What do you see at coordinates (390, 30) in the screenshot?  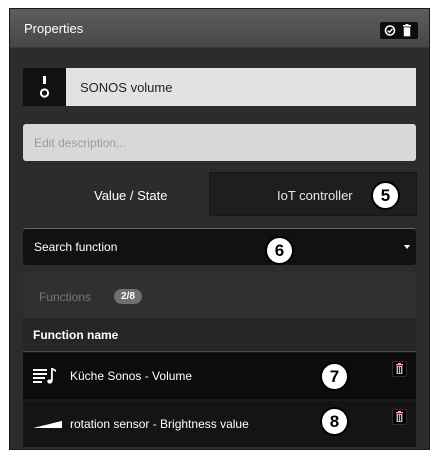 I see `check-circle-icon` at bounding box center [390, 30].